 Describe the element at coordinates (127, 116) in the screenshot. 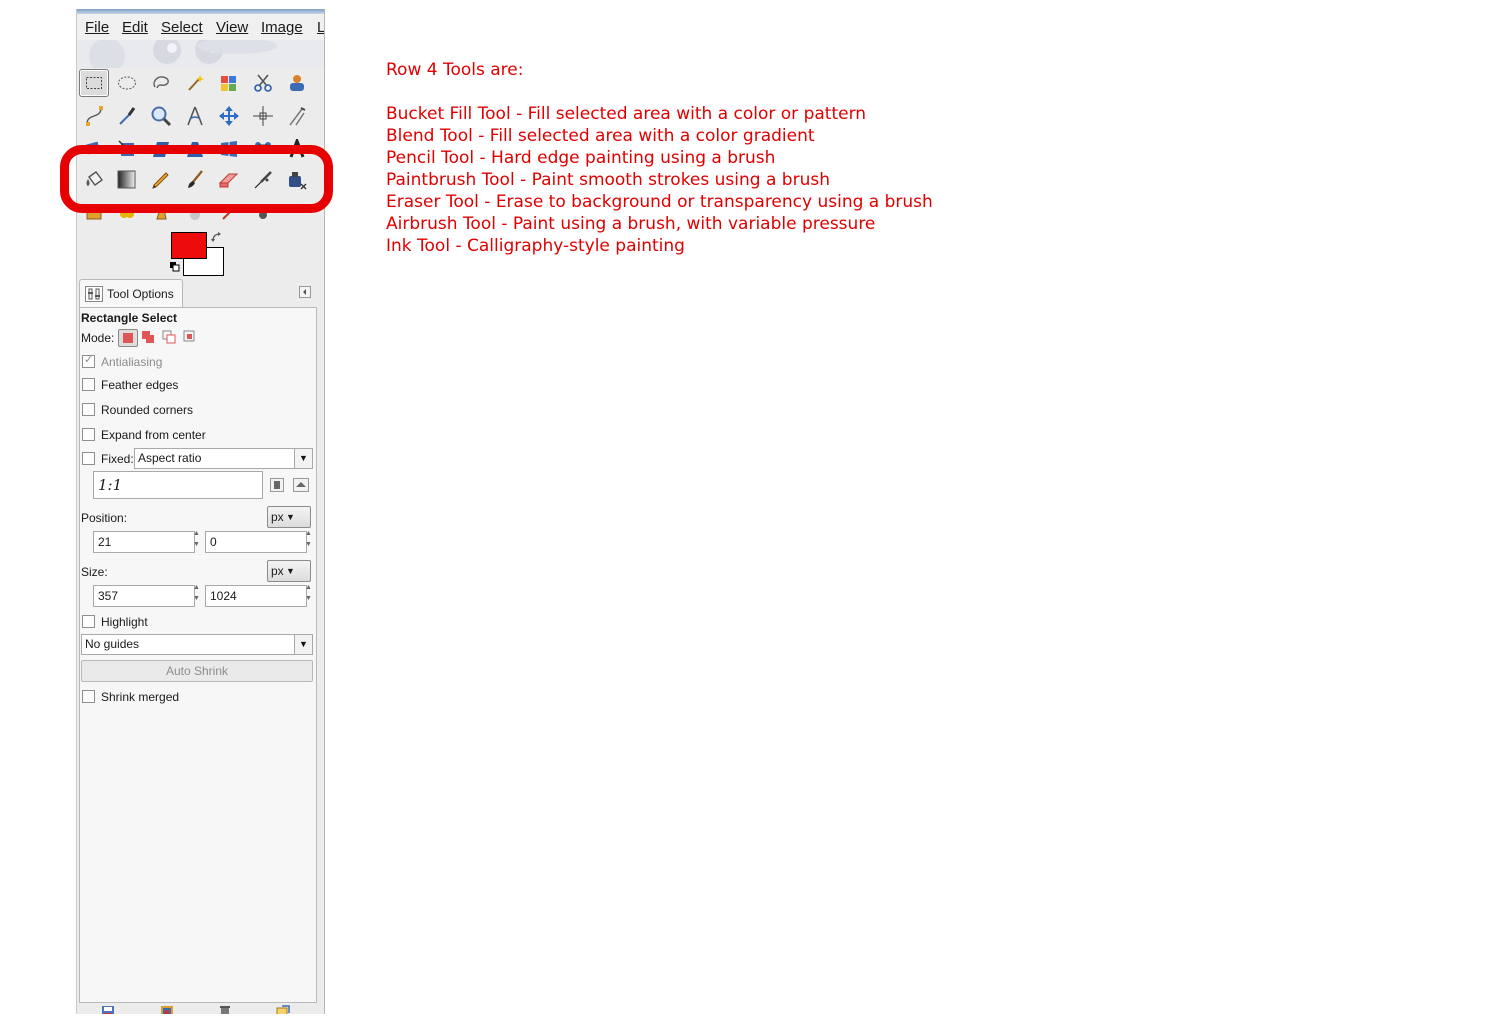

I see `color-picker-tool` at that location.